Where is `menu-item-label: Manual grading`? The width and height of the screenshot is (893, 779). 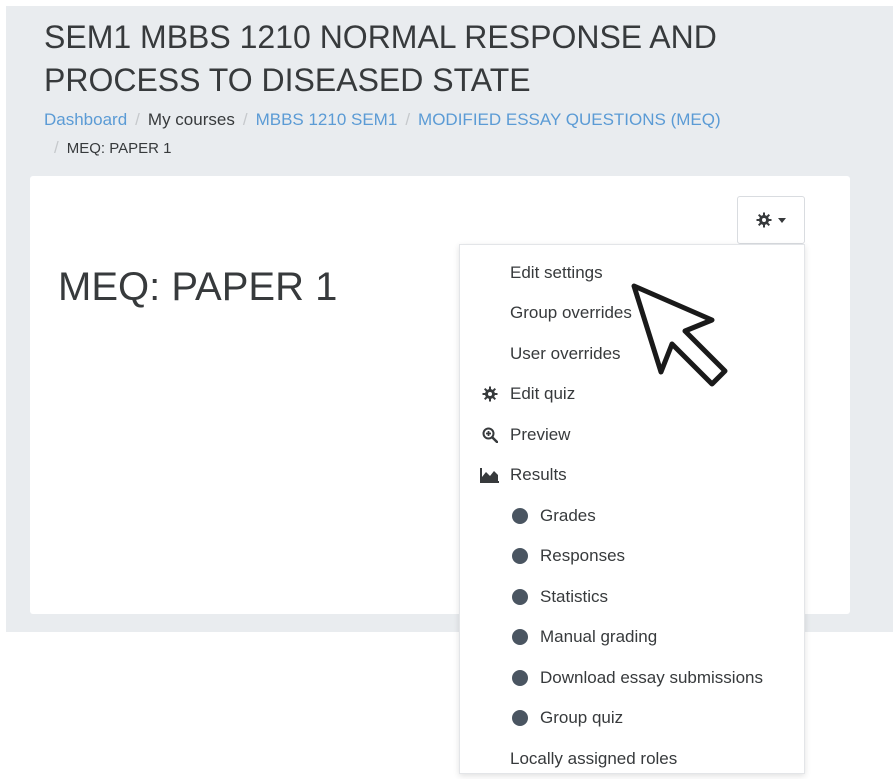 menu-item-label: Manual grading is located at coordinates (599, 636).